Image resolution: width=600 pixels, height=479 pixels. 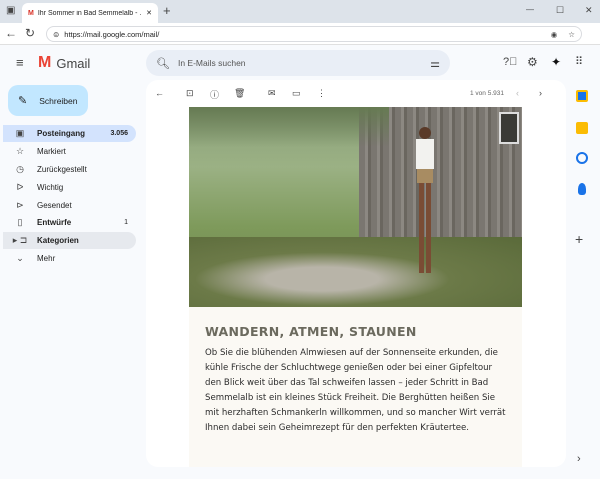 I want to click on inbox-icon: ▣, so click(x=20, y=133).